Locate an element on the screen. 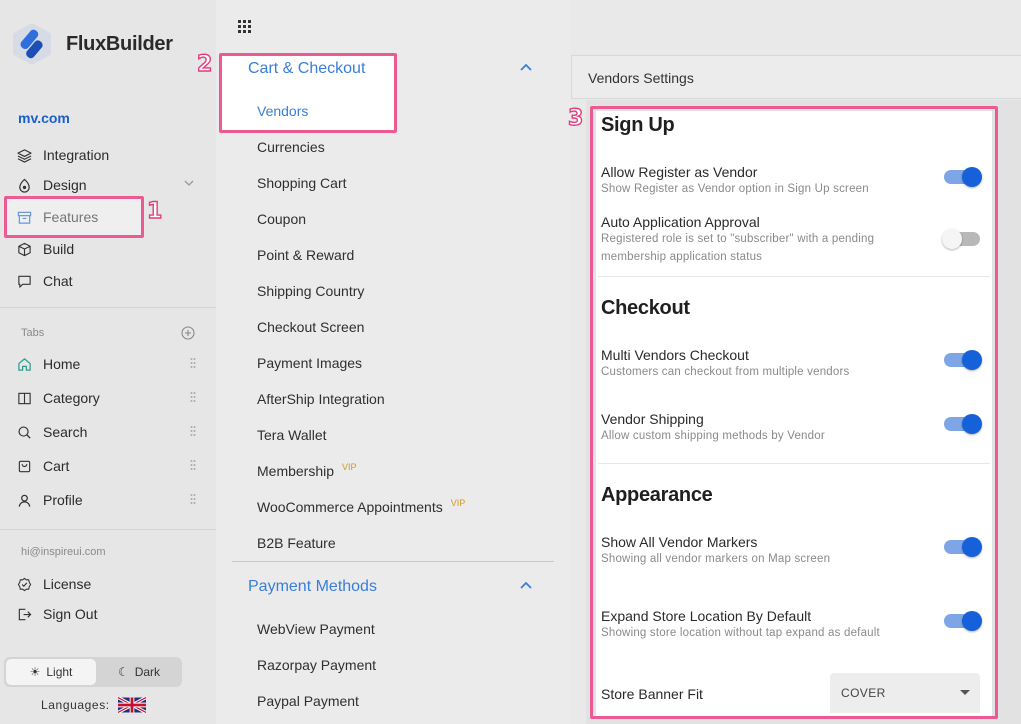  annotation-badge-2: 2 is located at coordinates (204, 64).